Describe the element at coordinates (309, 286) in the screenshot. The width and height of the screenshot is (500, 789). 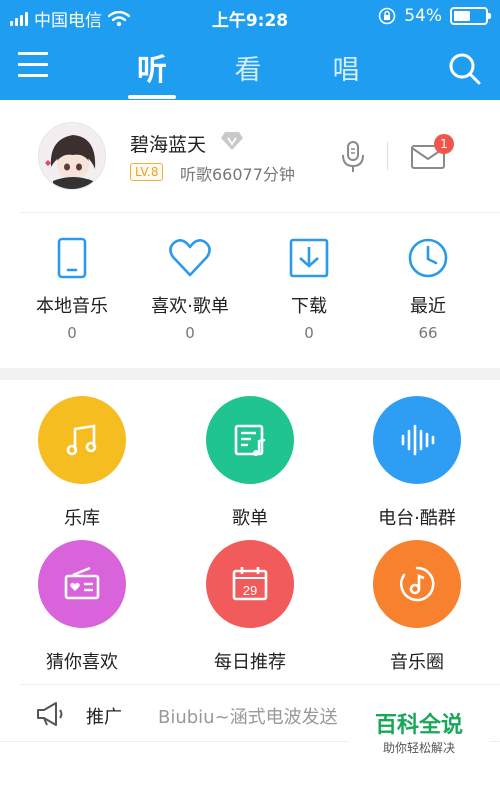
I see `quick-download: 下载 0` at that location.